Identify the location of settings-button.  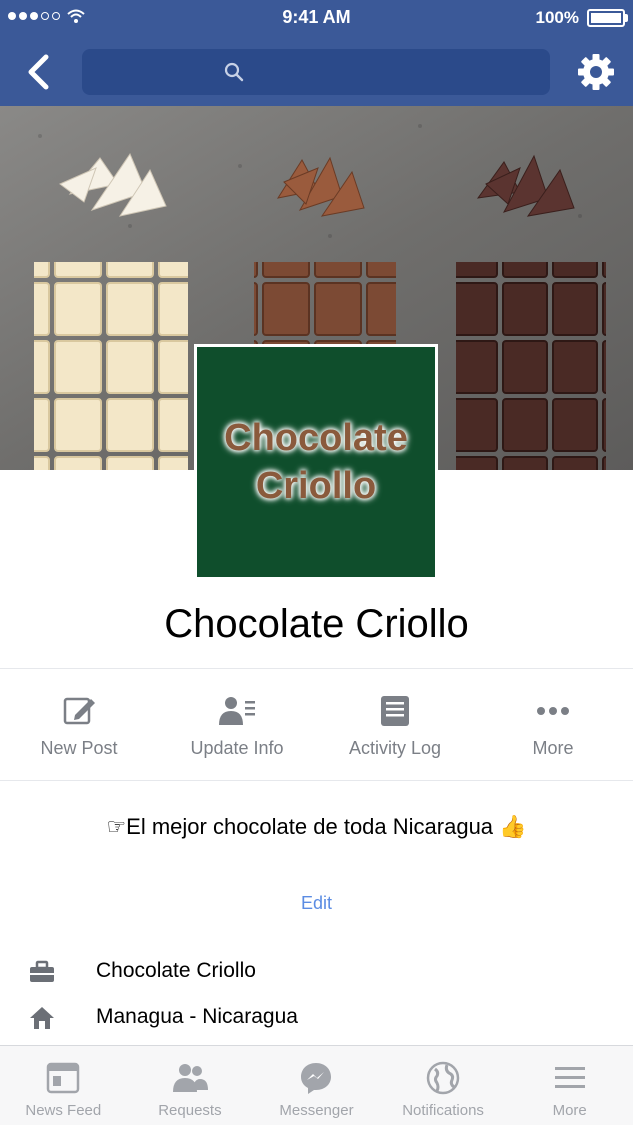
(596, 72).